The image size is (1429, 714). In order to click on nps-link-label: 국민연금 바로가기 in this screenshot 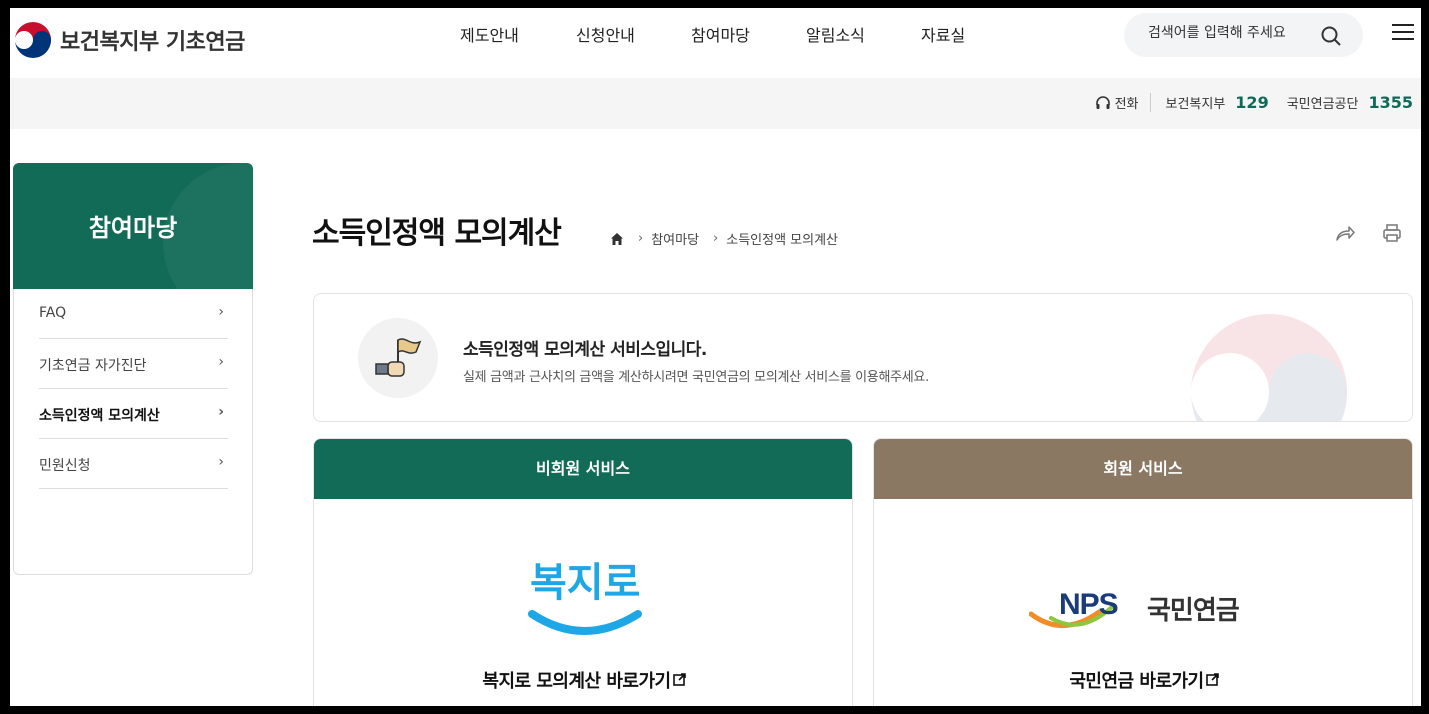, I will do `click(1136, 681)`.